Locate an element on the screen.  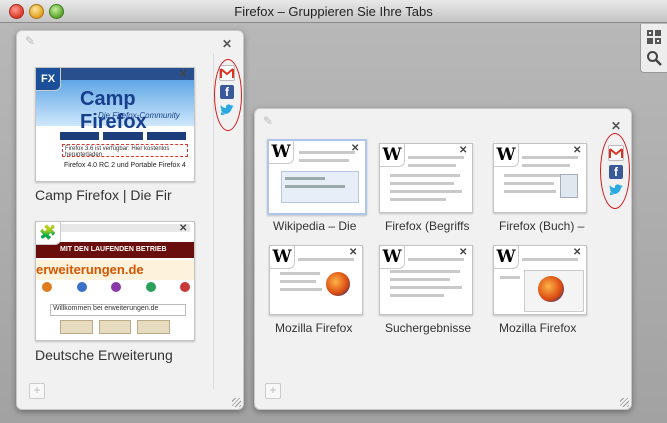
tab-groups-icon is located at coordinates (654, 37).